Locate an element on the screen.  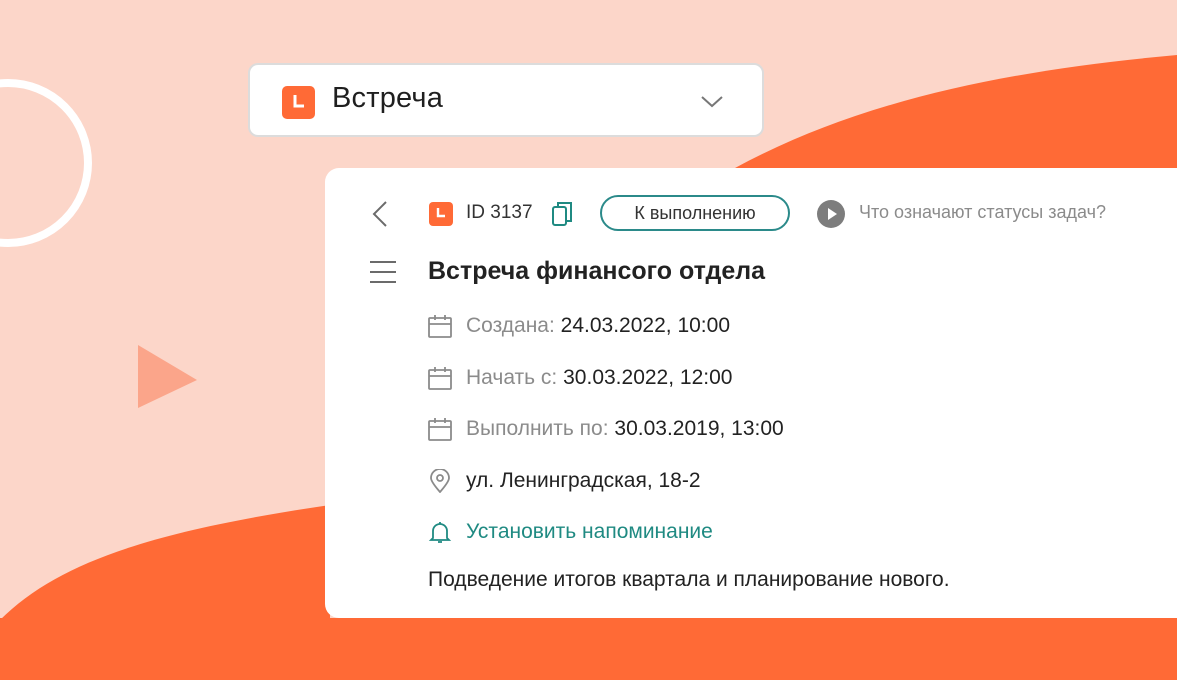
due-value: 30.03.2019, 13:00 is located at coordinates (699, 428).